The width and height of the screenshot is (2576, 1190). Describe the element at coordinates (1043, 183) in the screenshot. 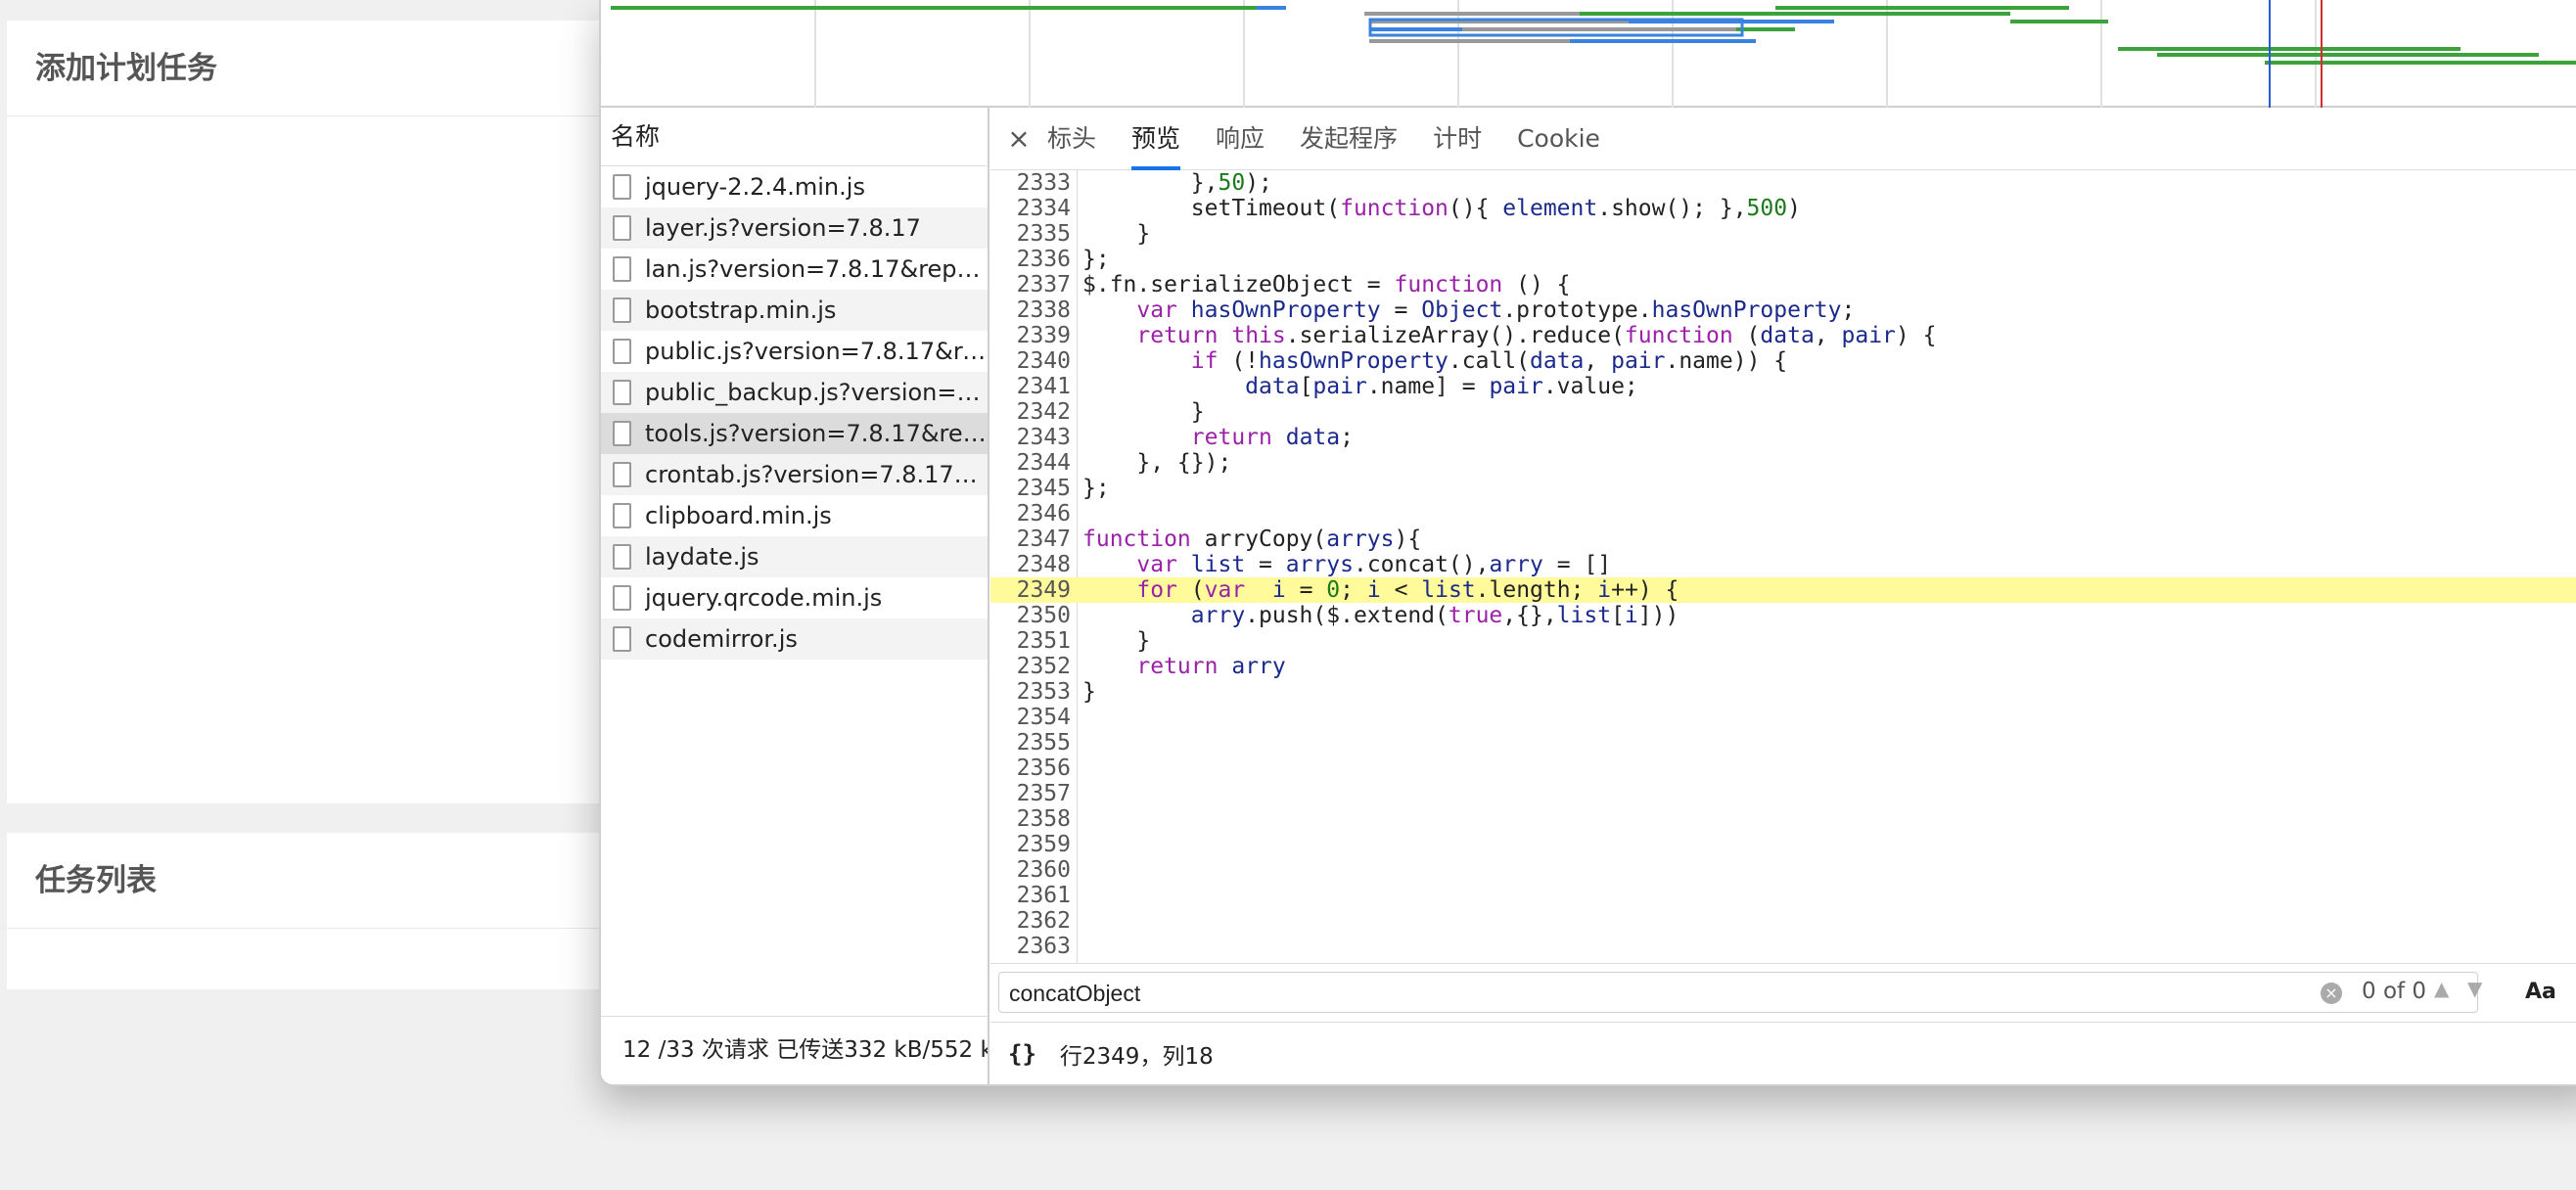

I see `line-number: 2333` at that location.